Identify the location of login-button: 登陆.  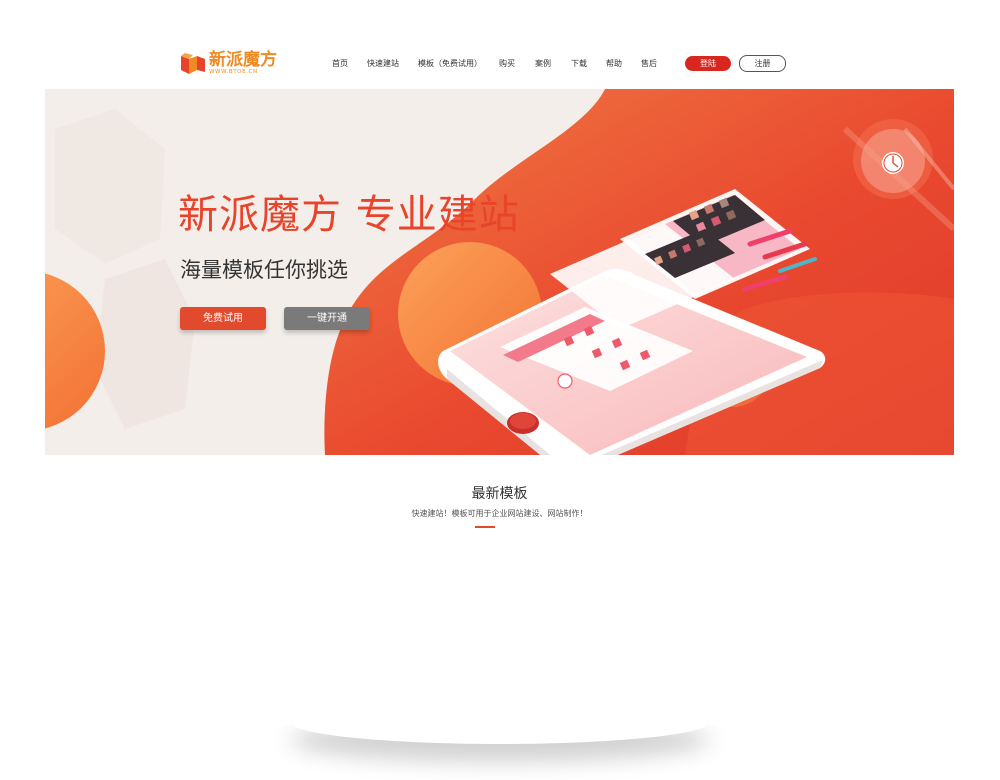
(708, 63).